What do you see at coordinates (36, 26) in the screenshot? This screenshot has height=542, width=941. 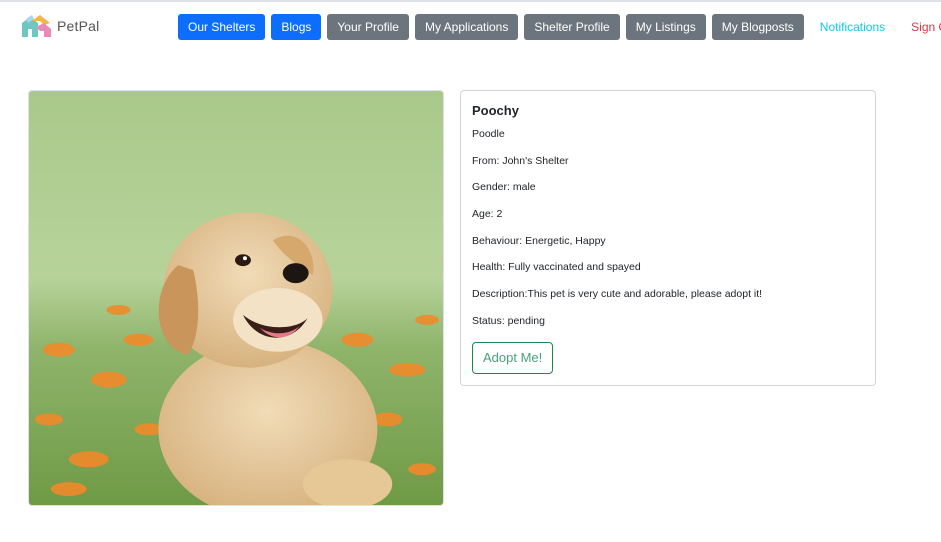 I see `petpal-logo-icon` at bounding box center [36, 26].